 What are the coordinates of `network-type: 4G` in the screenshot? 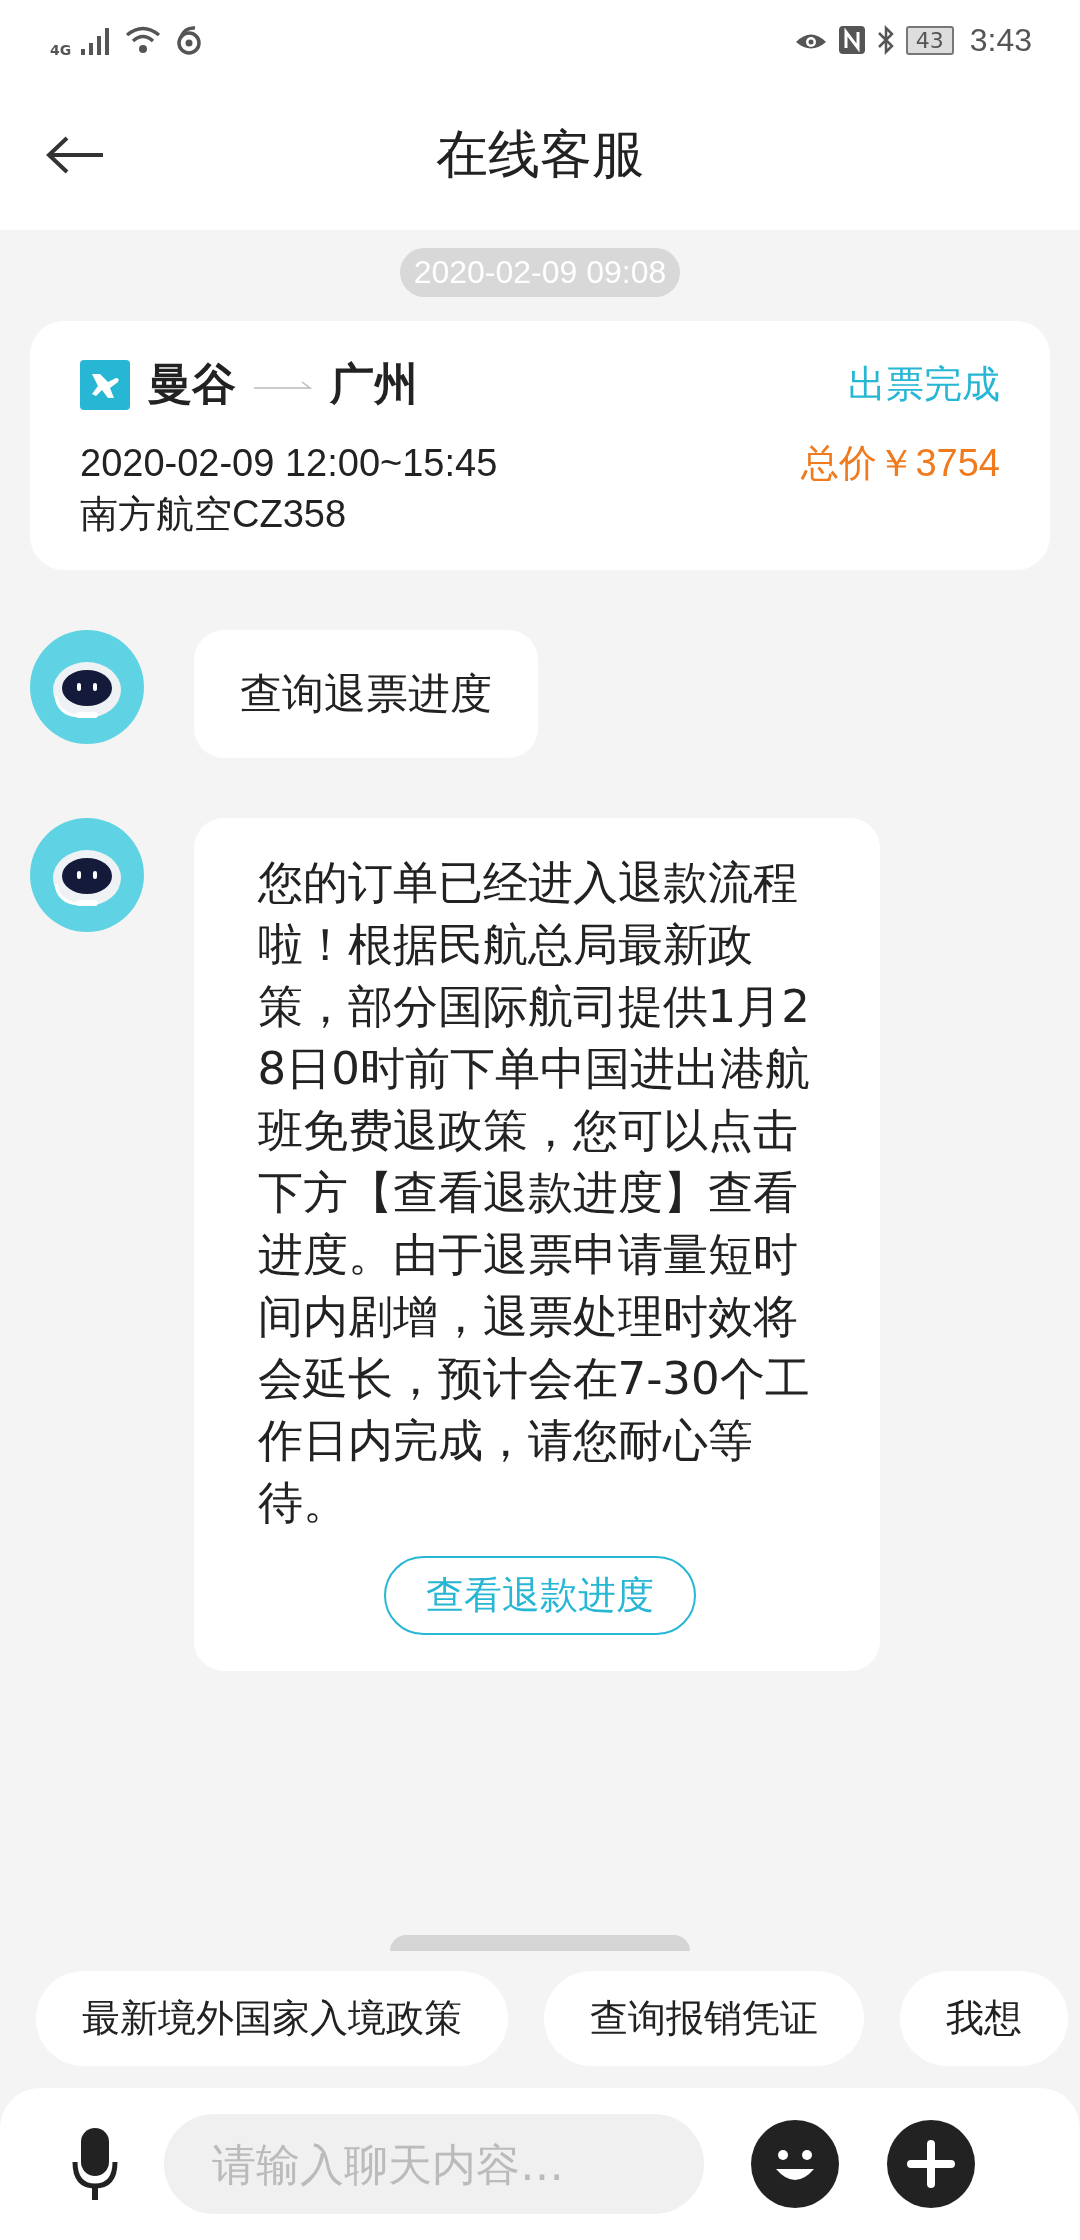 It's located at (61, 50).